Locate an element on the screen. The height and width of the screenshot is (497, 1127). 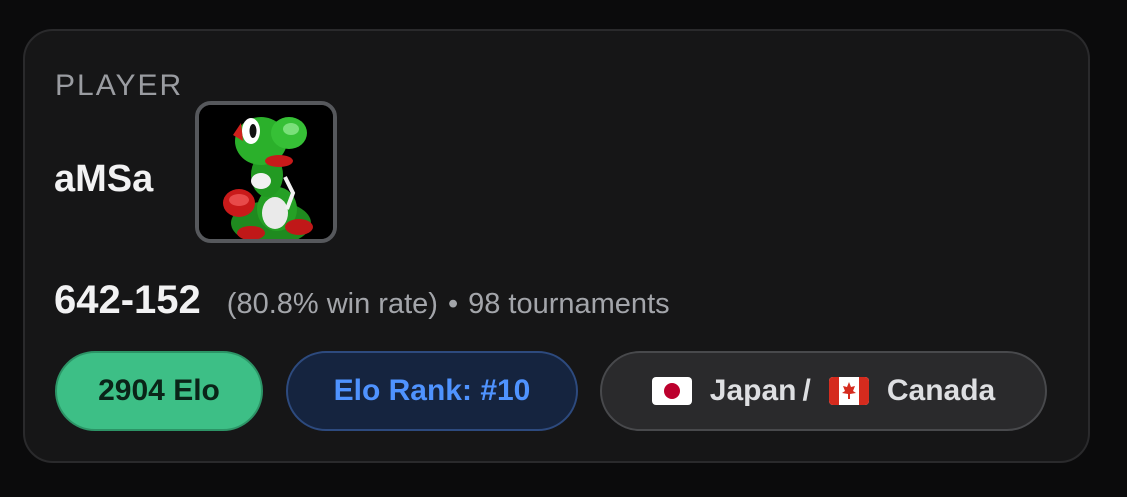
country-name-1: Japan is located at coordinates (753, 390).